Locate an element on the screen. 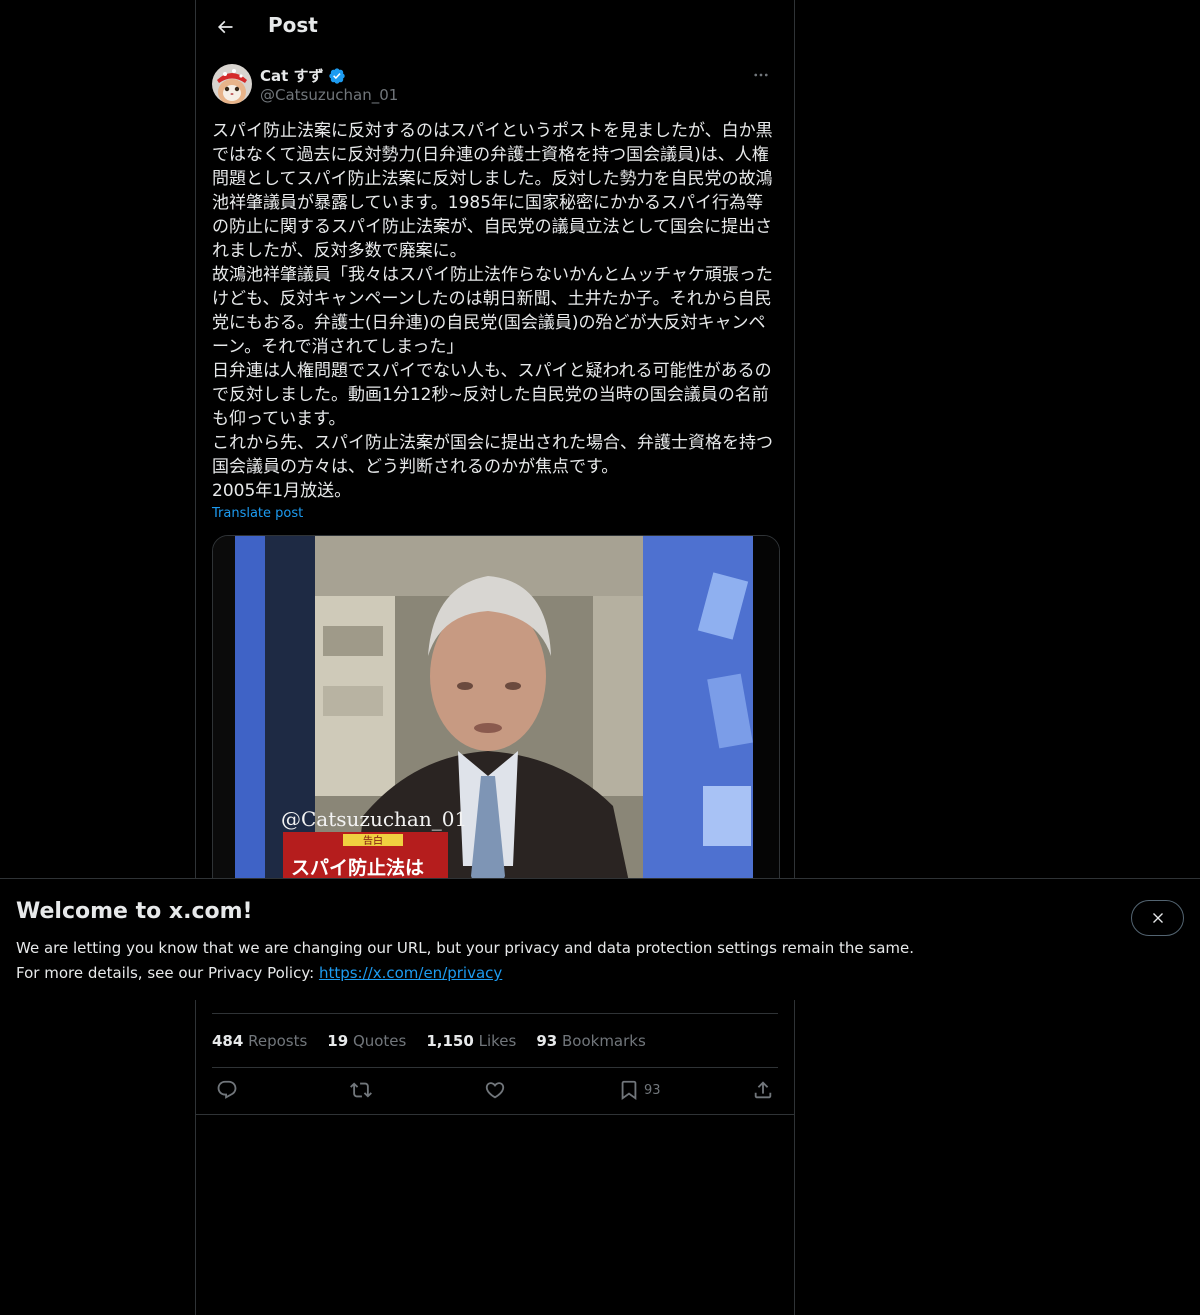 This screenshot has height=1315, width=1200. video-watermark: @Catsuzuchan_01 is located at coordinates (374, 819).